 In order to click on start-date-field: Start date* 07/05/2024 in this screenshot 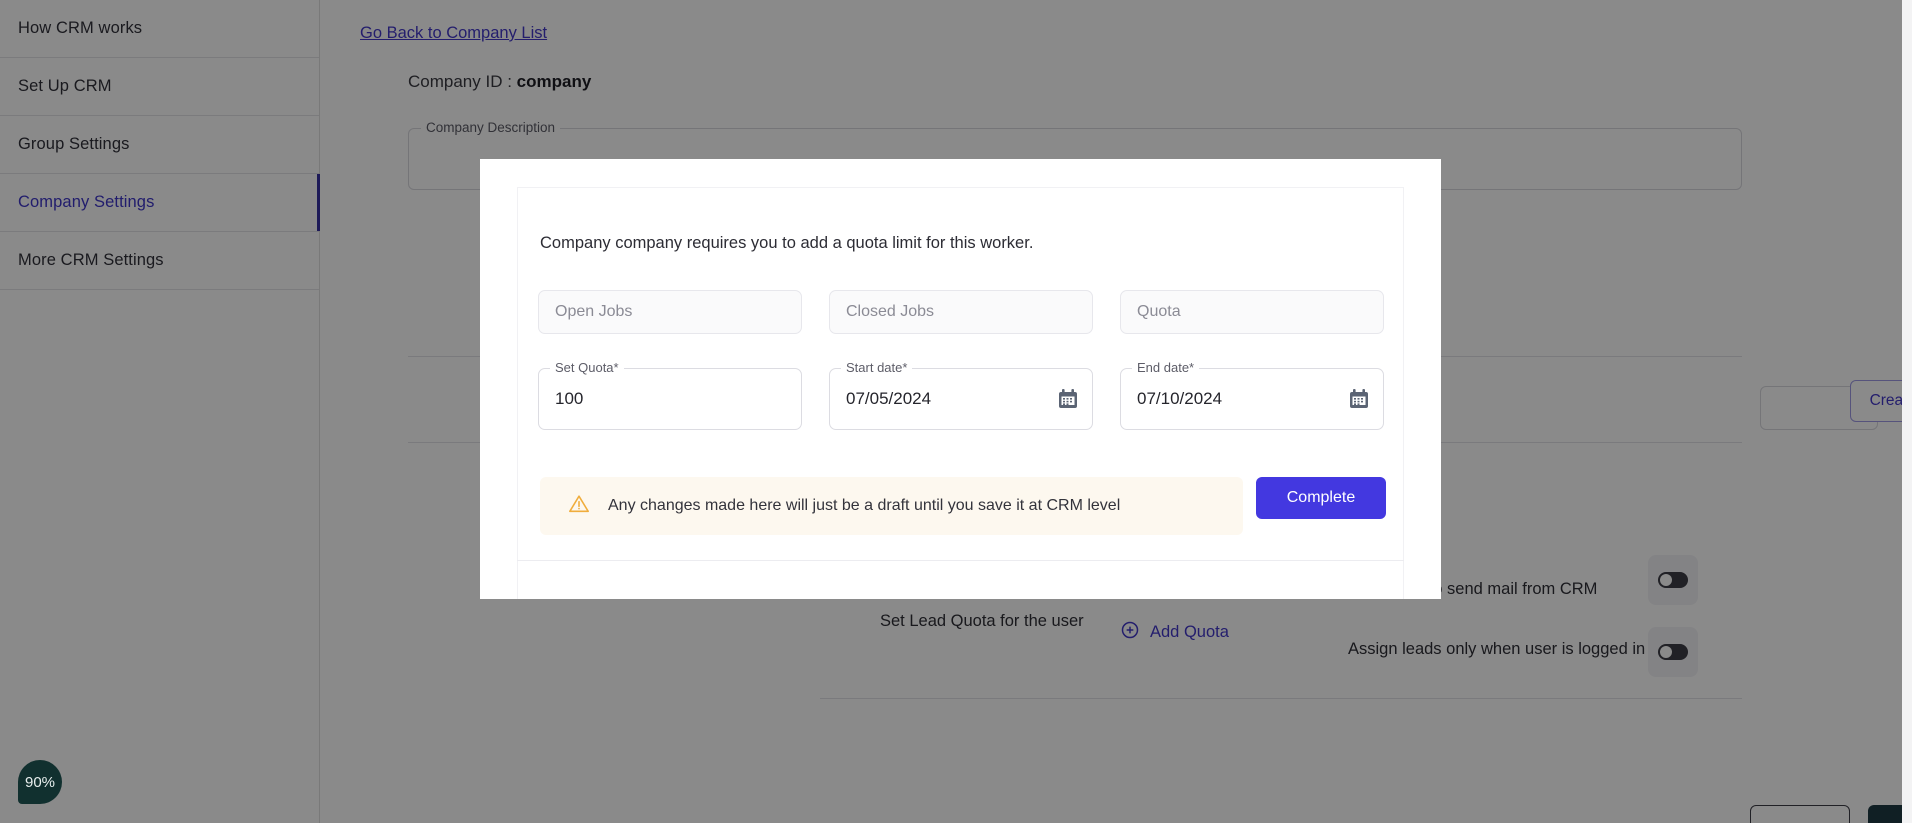, I will do `click(961, 395)`.